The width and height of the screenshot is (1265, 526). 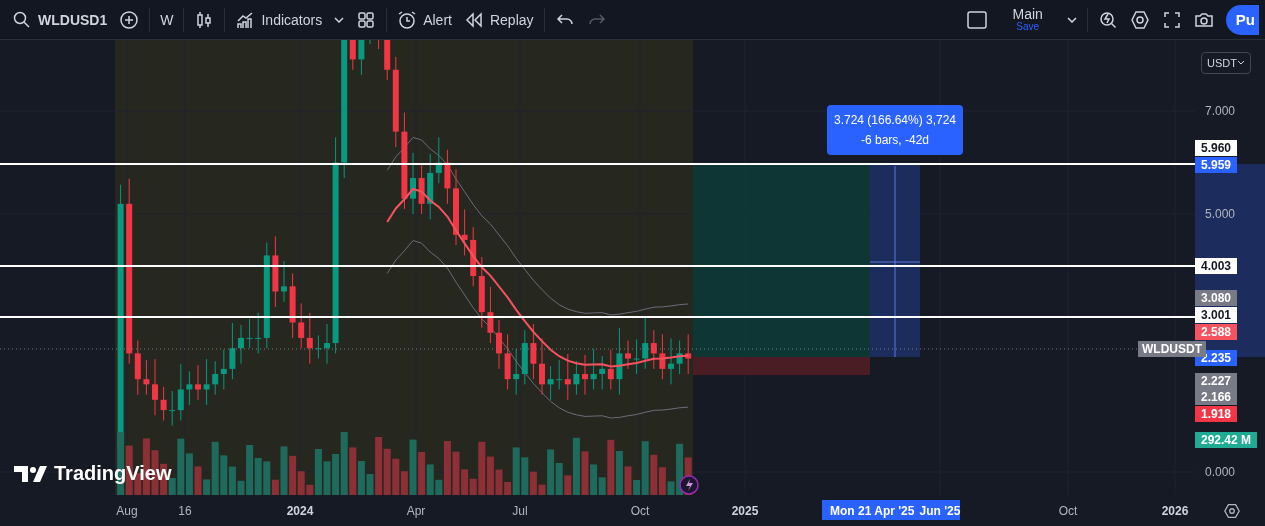 What do you see at coordinates (1216, 381) in the screenshot?
I see `price-tag: 2.227` at bounding box center [1216, 381].